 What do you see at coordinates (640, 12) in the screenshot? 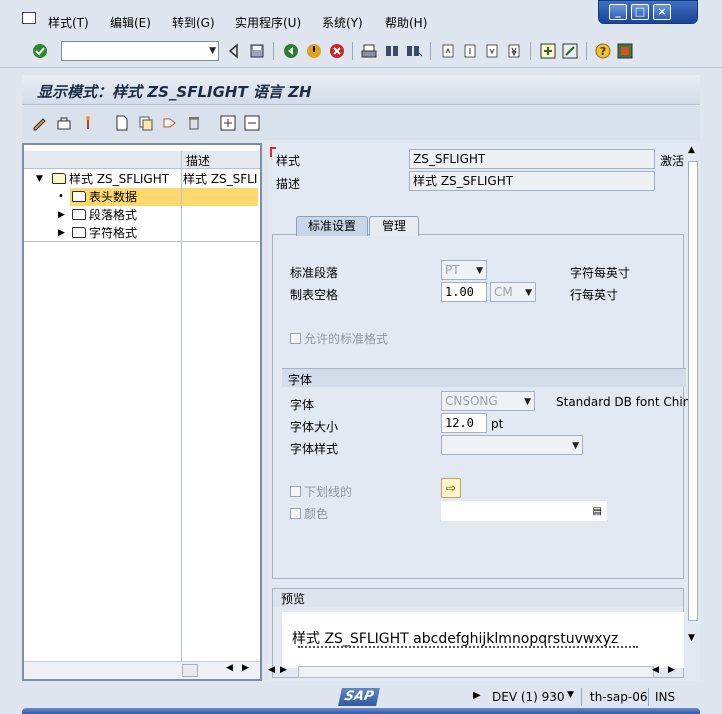
I see `maximize-icon: □` at bounding box center [640, 12].